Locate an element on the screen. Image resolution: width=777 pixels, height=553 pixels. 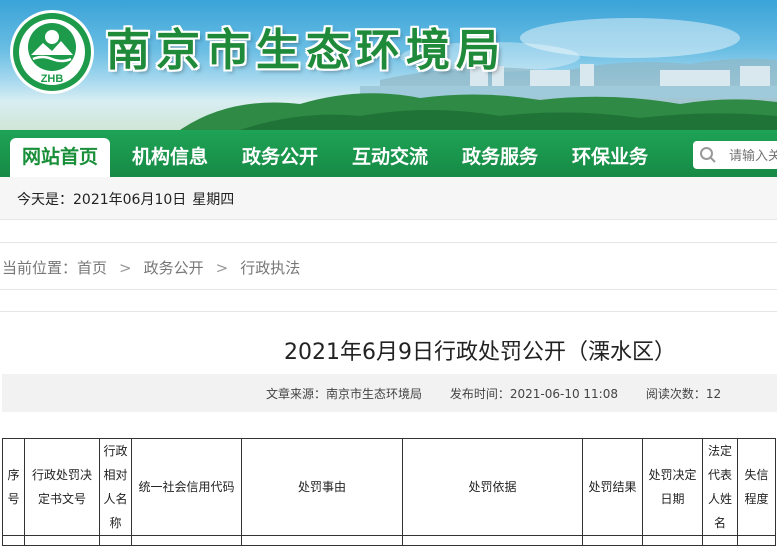
breadcrumb: 当前位置：首页 > 政务公开 > 行政执法 is located at coordinates (388, 266).